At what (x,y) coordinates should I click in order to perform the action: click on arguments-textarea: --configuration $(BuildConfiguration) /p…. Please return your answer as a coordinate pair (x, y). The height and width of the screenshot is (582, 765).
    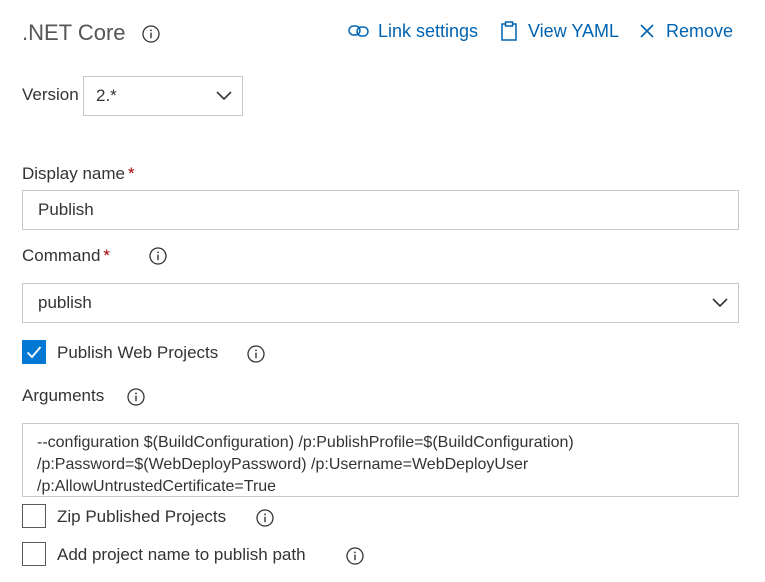
    Looking at the image, I should click on (380, 460).